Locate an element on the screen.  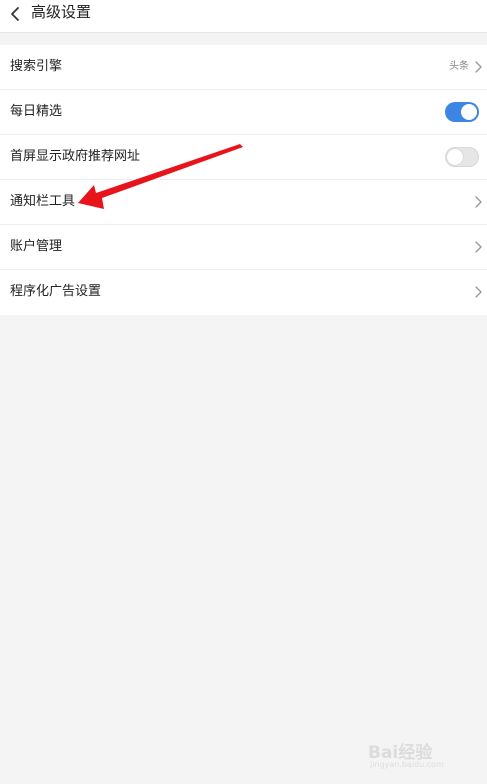
setting-row-account: 账户管理 is located at coordinates (243, 247).